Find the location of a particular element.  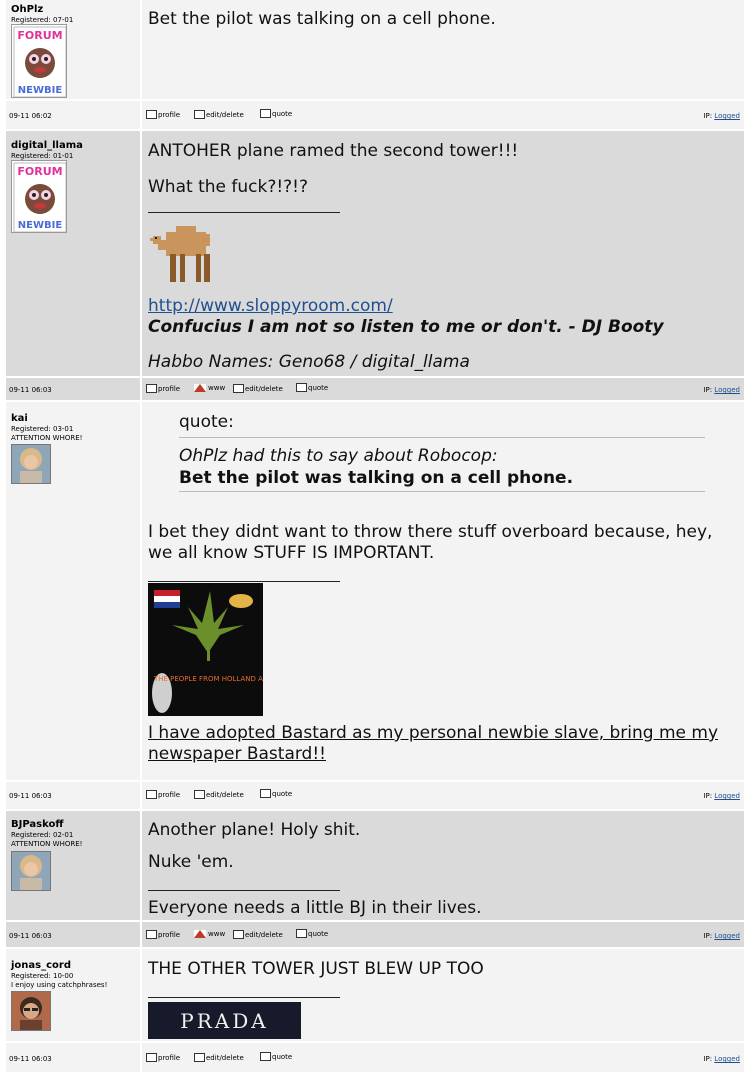

signature-habbo: Habbo Names: Geno68 / digital_llama is located at coordinates (309, 362).